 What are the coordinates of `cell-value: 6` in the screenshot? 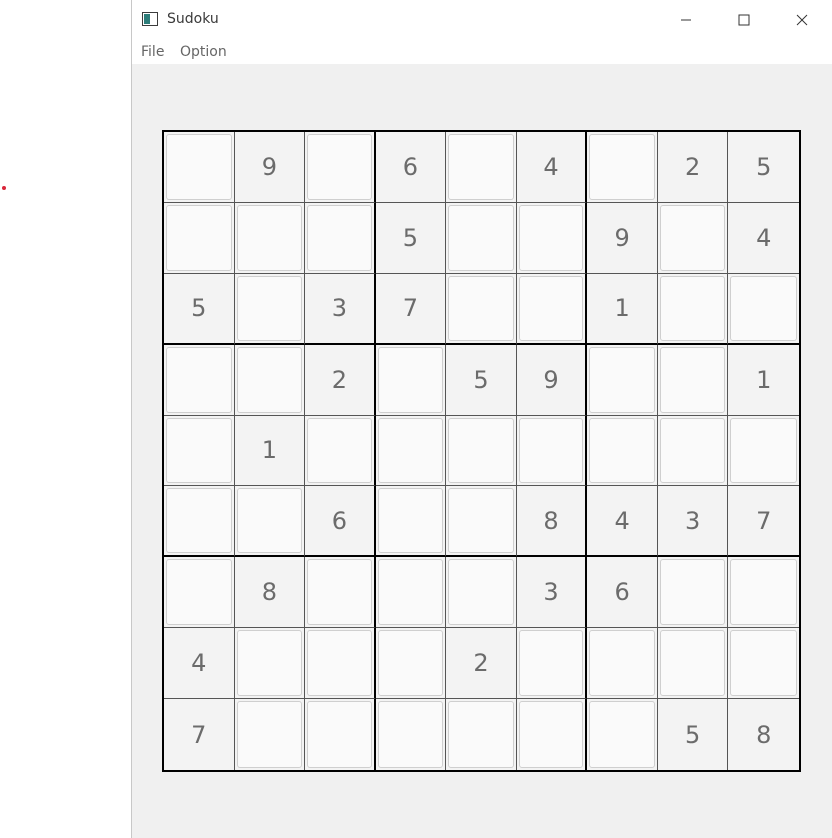 It's located at (410, 166).